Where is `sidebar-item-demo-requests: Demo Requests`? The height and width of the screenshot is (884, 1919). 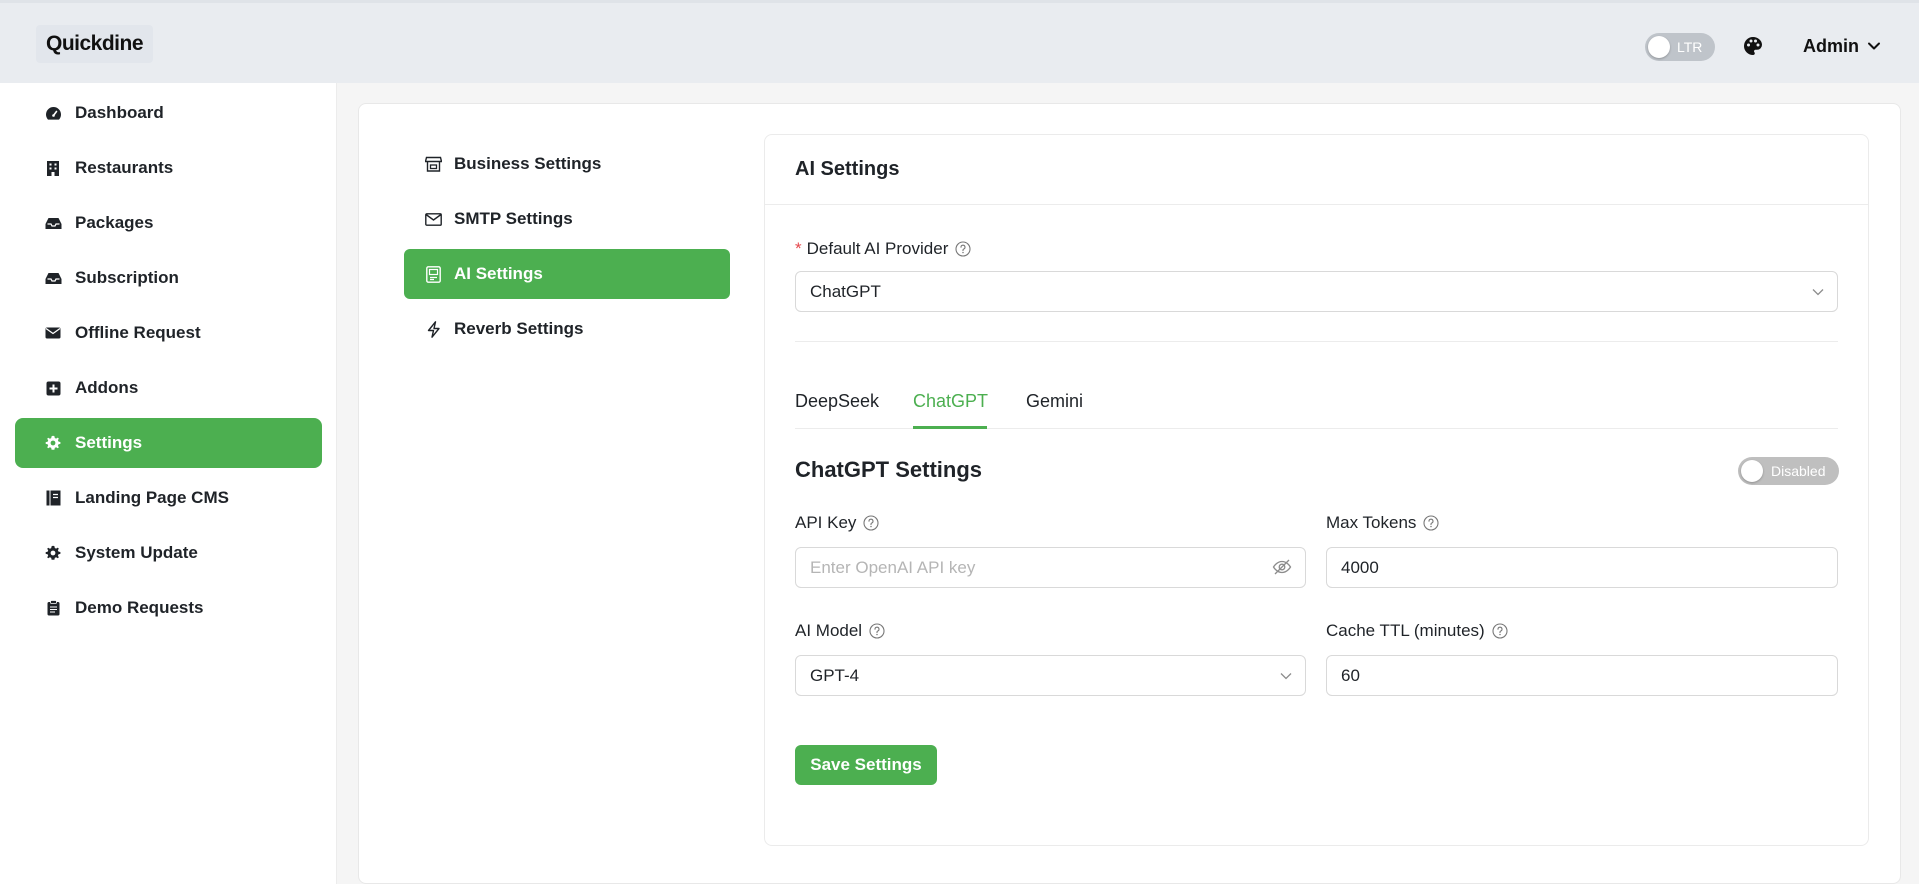
sidebar-item-demo-requests: Demo Requests is located at coordinates (168, 608).